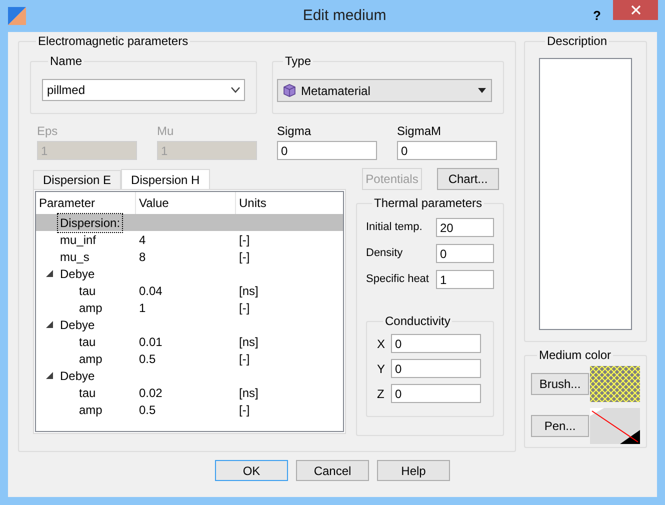 The image size is (665, 505). Describe the element at coordinates (90, 223) in the screenshot. I see `parameter-name: Dispersion:` at that location.